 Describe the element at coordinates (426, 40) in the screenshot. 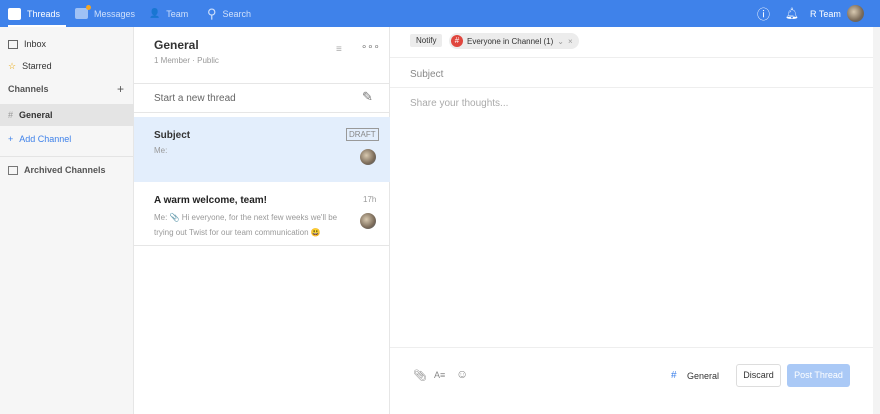

I see `notify-label: Notify` at that location.